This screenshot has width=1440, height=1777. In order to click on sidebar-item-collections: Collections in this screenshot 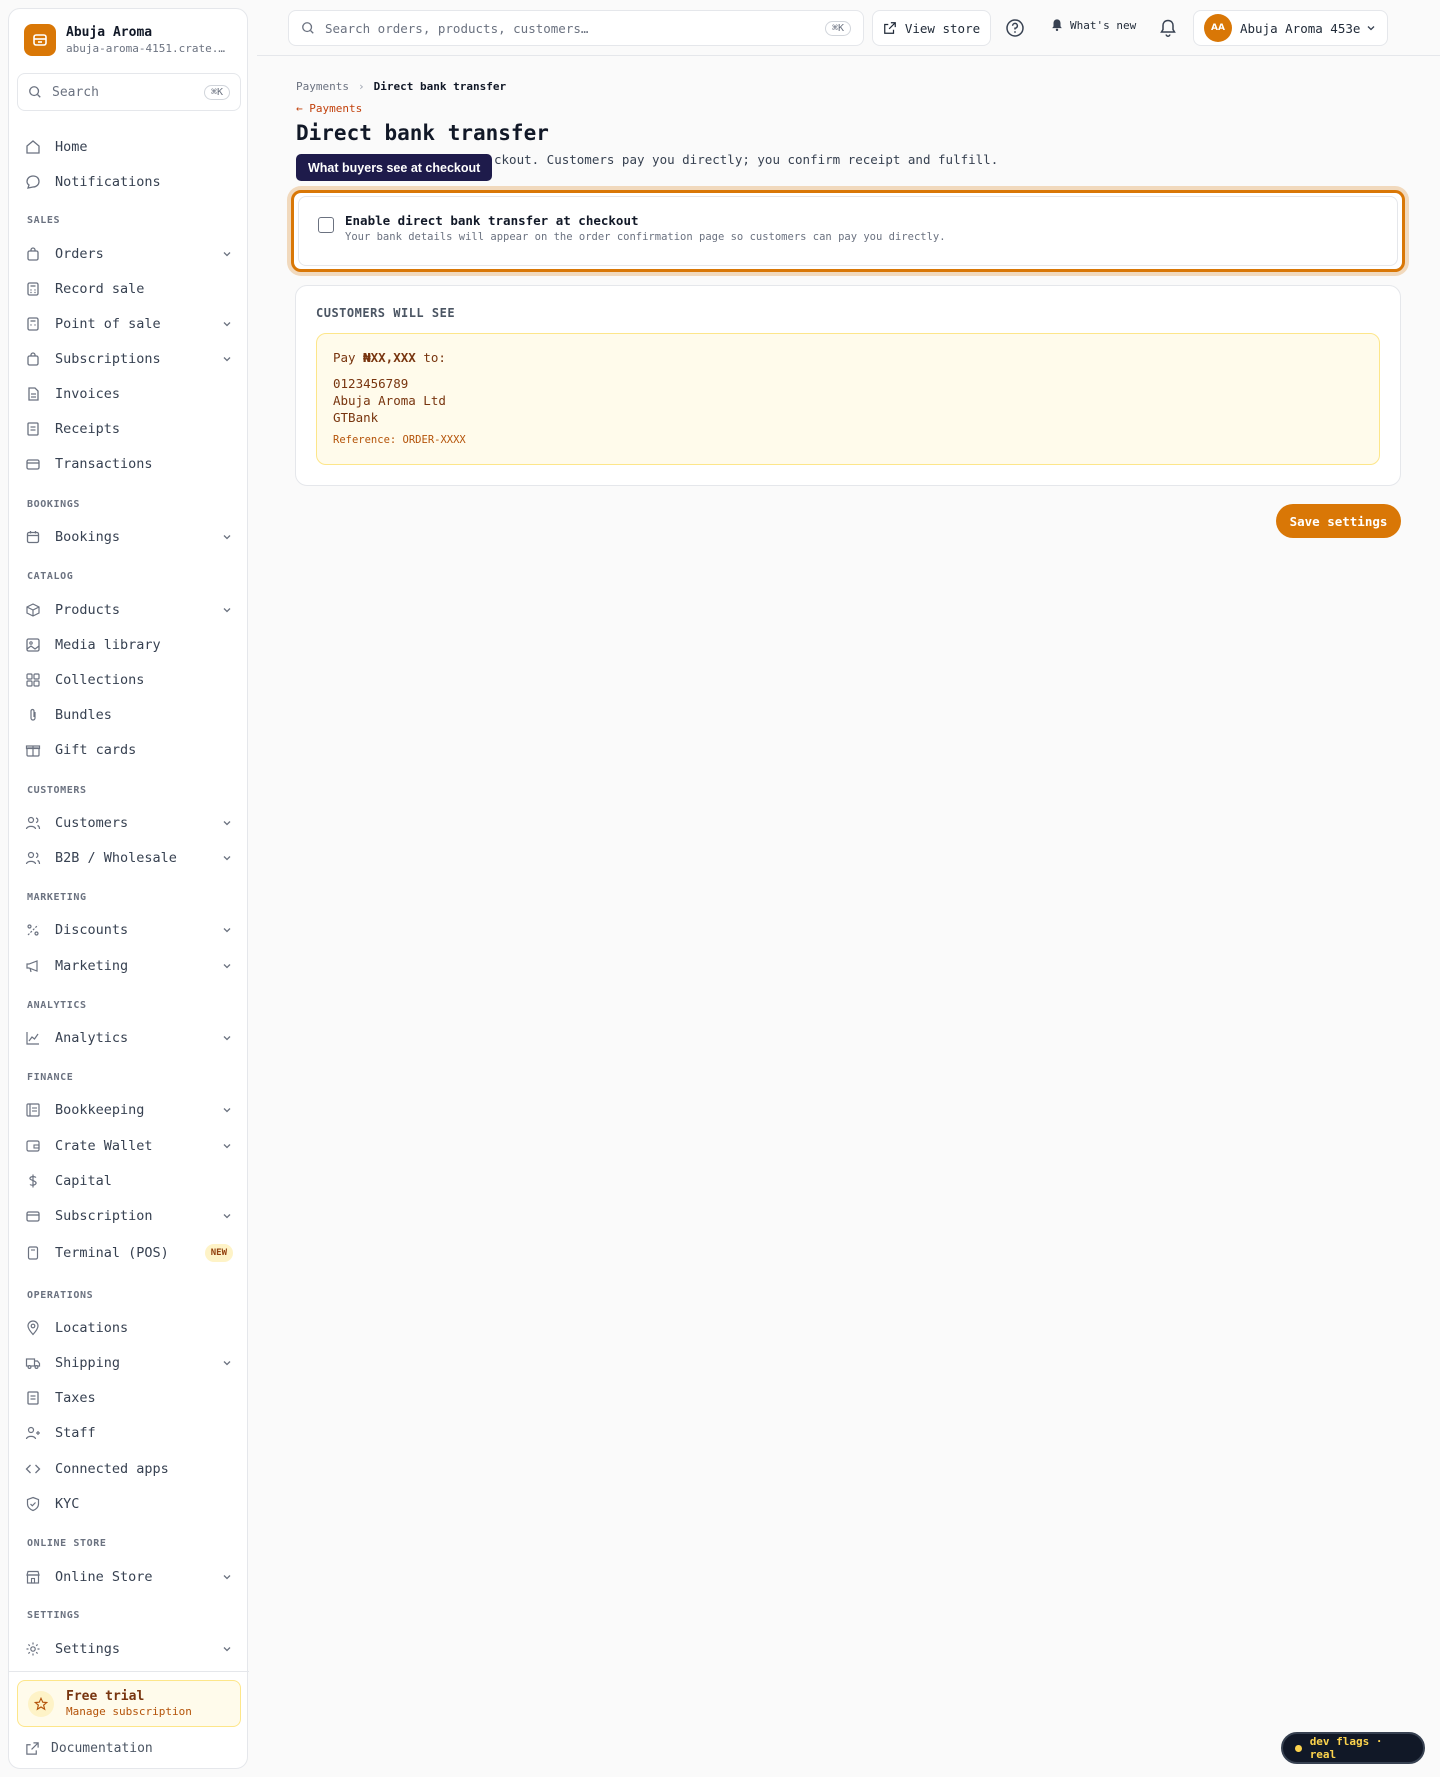, I will do `click(129, 680)`.